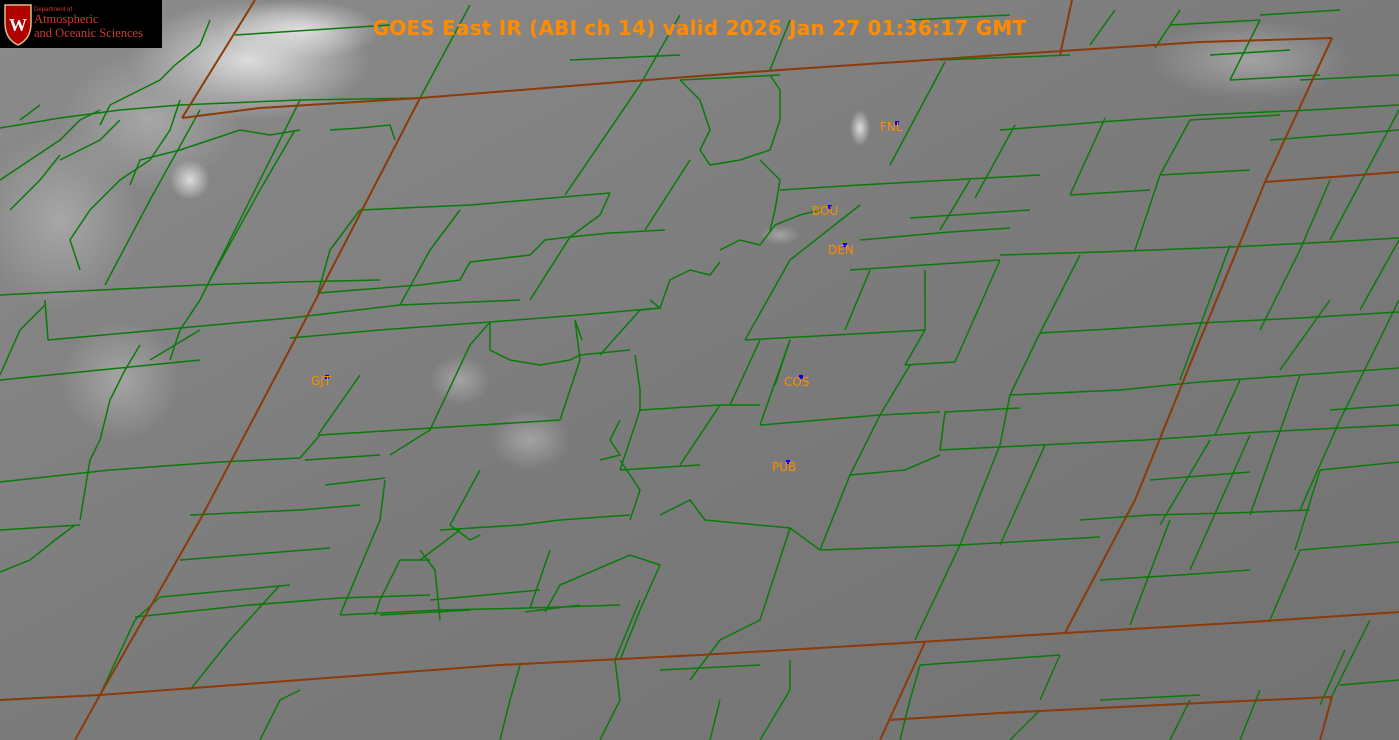 The width and height of the screenshot is (1399, 740). I want to click on station-label-cos: COS, so click(797, 382).